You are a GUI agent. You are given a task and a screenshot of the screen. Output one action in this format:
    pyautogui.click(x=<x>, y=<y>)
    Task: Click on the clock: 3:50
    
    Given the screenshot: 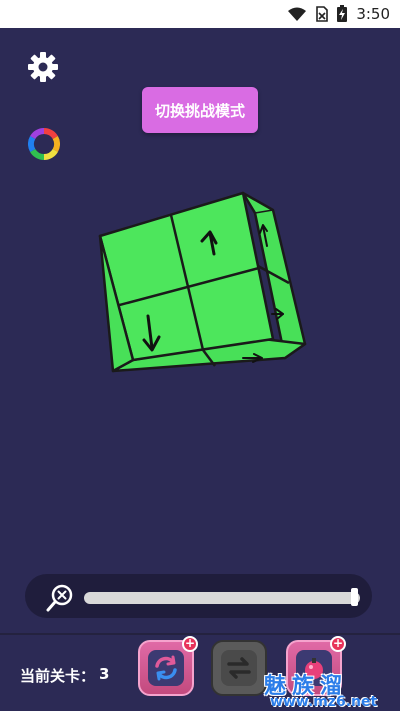 What is the action you would take?
    pyautogui.click(x=373, y=14)
    